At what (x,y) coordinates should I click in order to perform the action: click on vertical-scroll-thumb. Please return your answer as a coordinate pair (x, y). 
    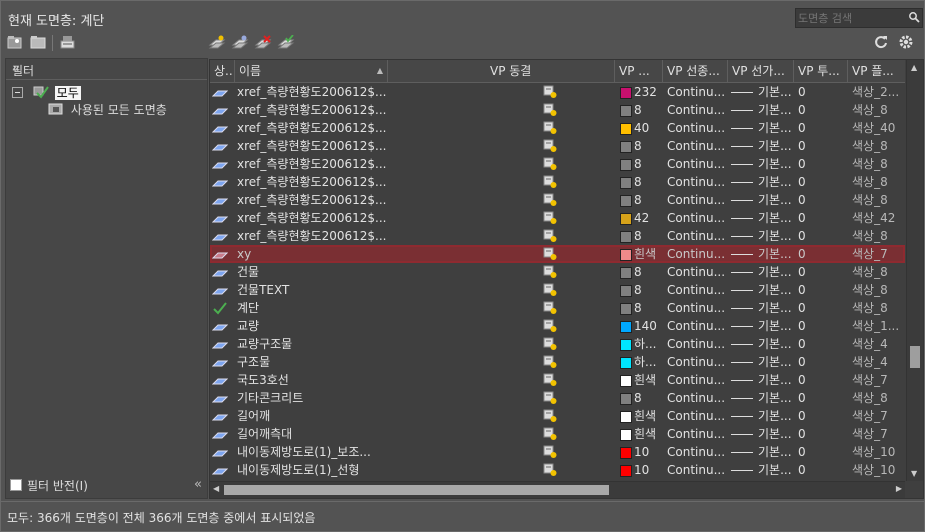
    Looking at the image, I should click on (915, 357).